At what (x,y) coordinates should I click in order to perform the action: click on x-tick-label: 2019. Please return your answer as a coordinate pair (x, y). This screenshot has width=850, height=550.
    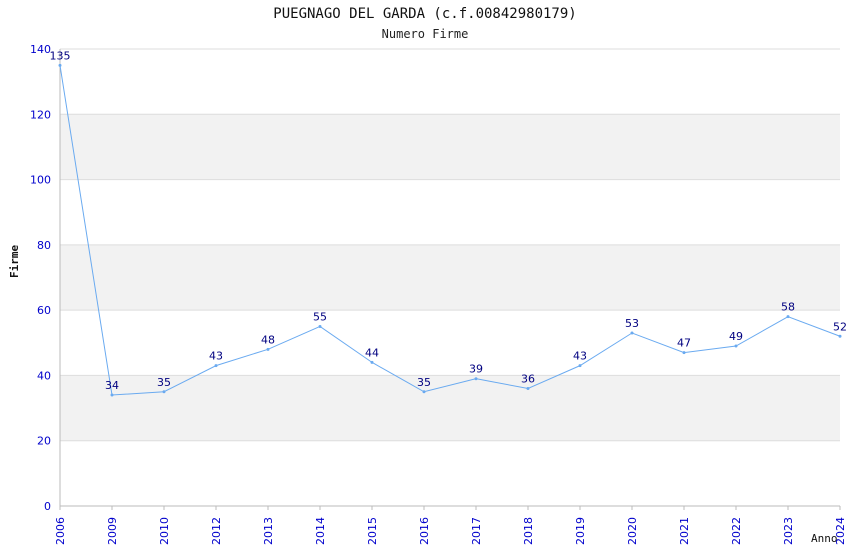
    Looking at the image, I should click on (580, 531).